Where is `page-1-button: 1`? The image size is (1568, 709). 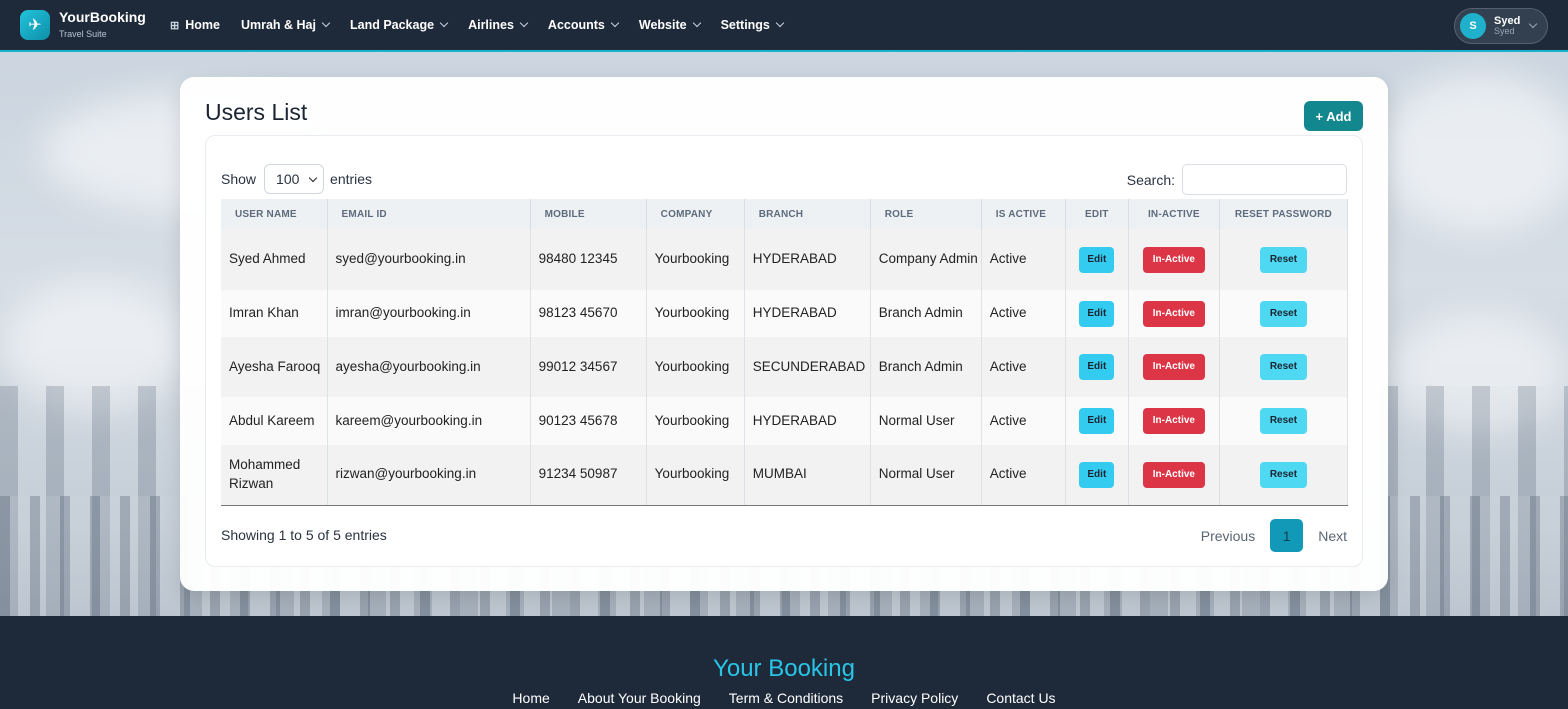
page-1-button: 1 is located at coordinates (1287, 535).